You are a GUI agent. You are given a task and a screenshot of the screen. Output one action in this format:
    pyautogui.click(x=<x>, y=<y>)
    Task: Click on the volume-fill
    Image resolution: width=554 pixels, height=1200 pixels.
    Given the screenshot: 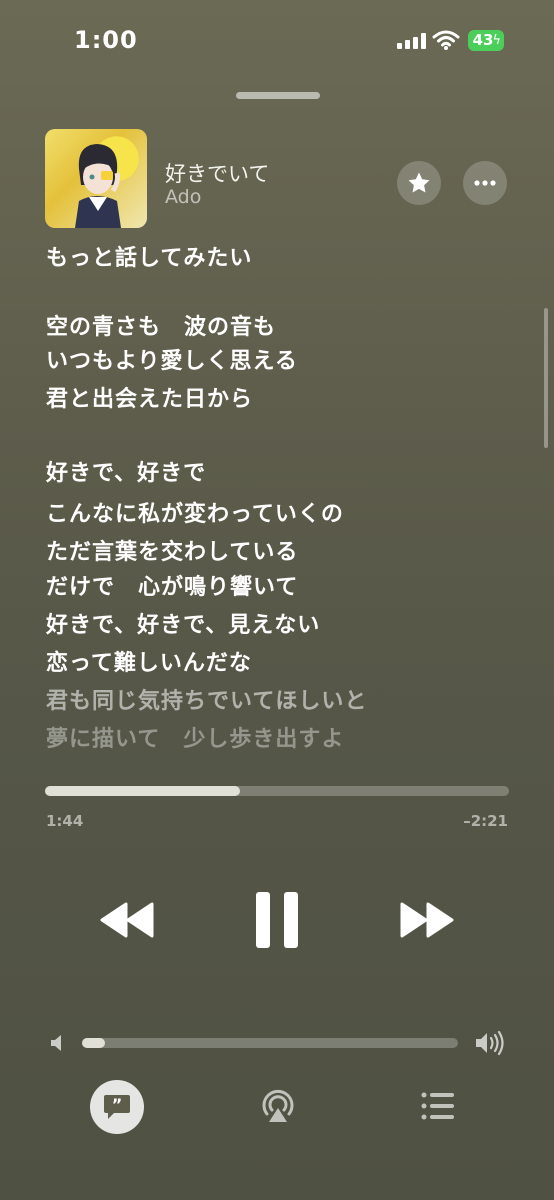 What is the action you would take?
    pyautogui.click(x=93, y=1043)
    